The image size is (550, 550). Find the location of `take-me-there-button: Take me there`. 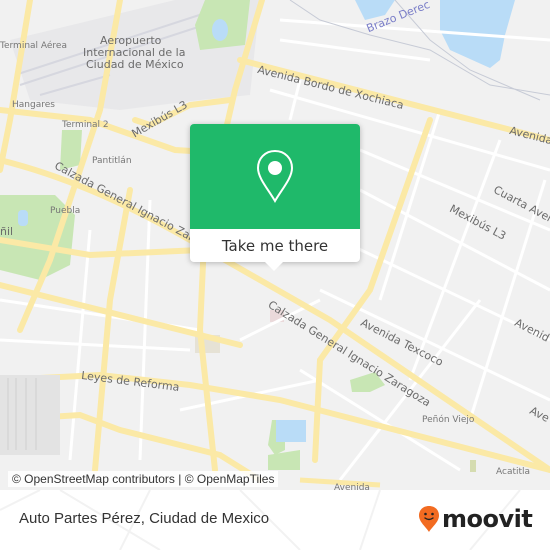

take-me-there-button: Take me there is located at coordinates (275, 245).